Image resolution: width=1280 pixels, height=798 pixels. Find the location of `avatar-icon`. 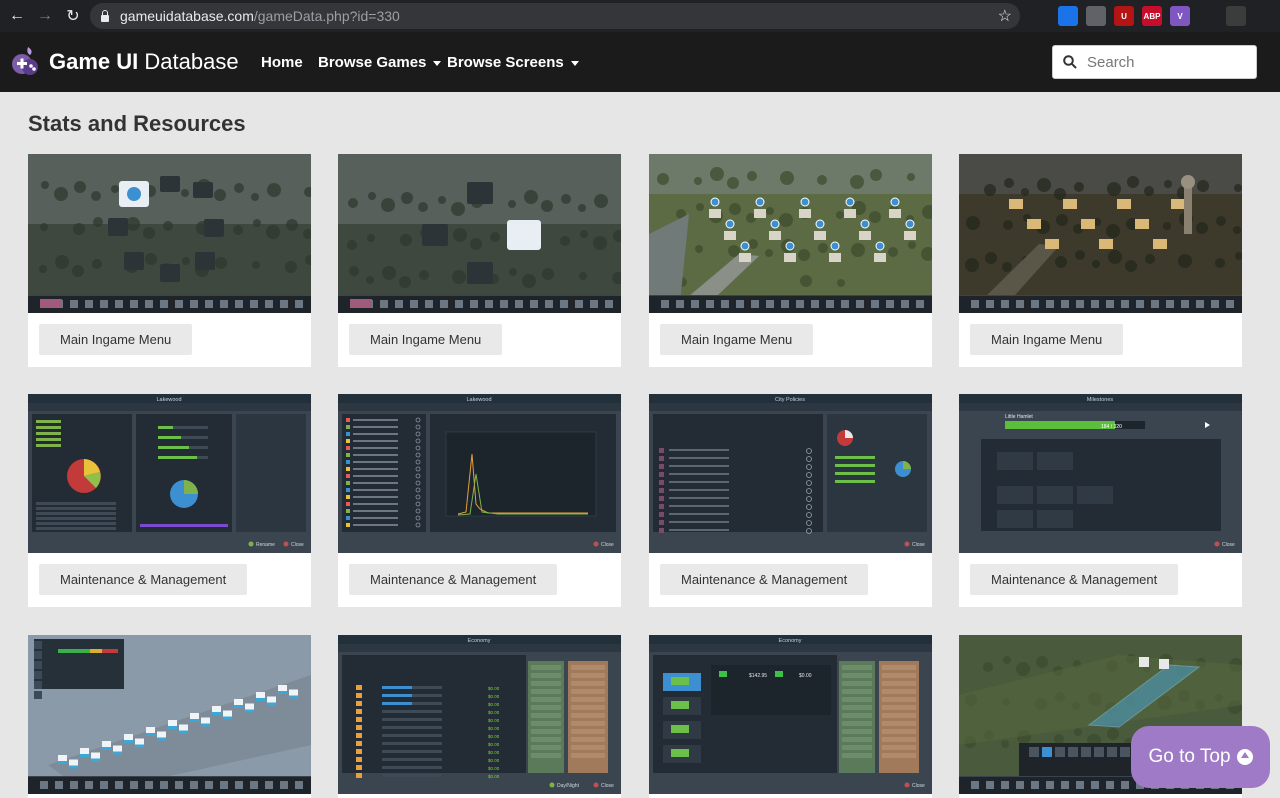

avatar-icon is located at coordinates (1236, 16).